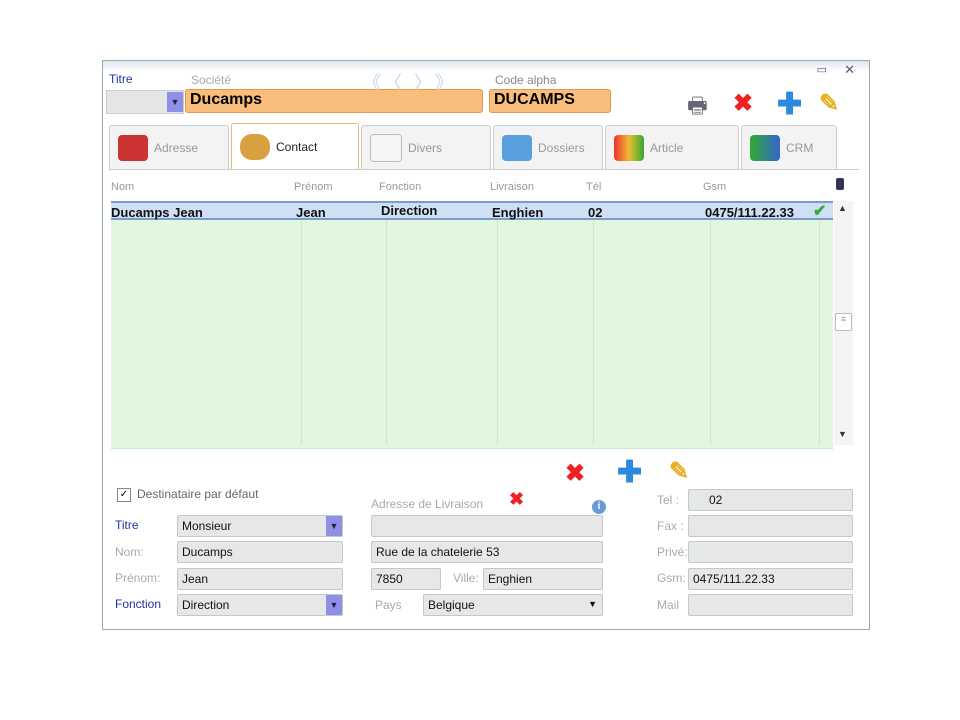  I want to click on col-livraison: Livraison, so click(512, 187).